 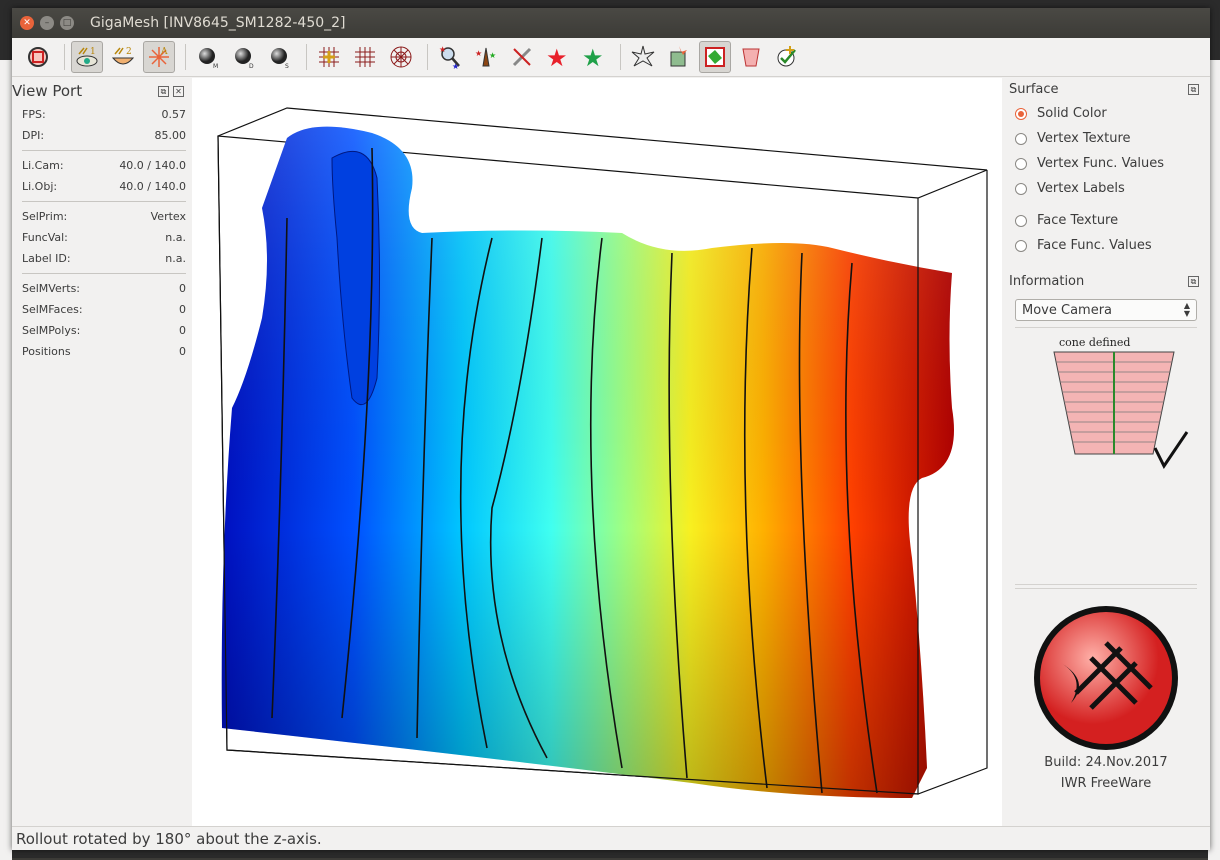 I want to click on logo-area, so click(x=1106, y=678).